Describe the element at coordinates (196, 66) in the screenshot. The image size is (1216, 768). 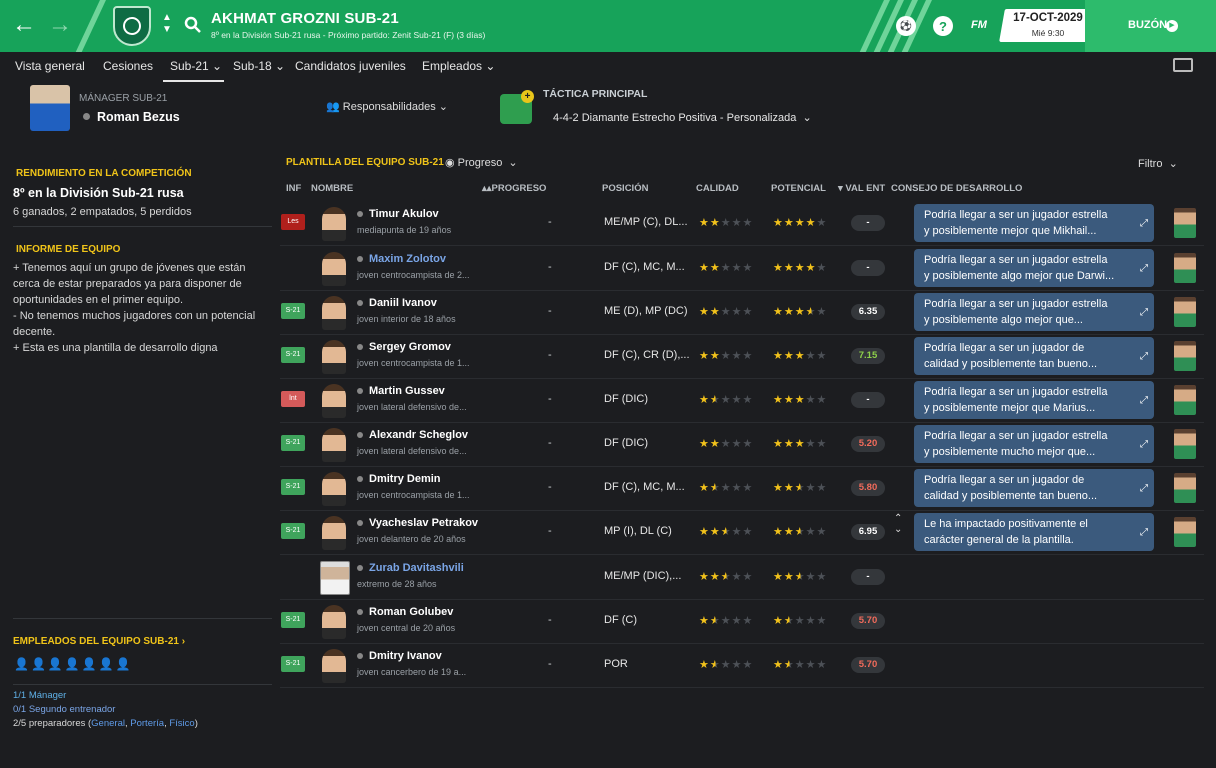
I see `tab-u21: Sub-21 ⌄` at that location.